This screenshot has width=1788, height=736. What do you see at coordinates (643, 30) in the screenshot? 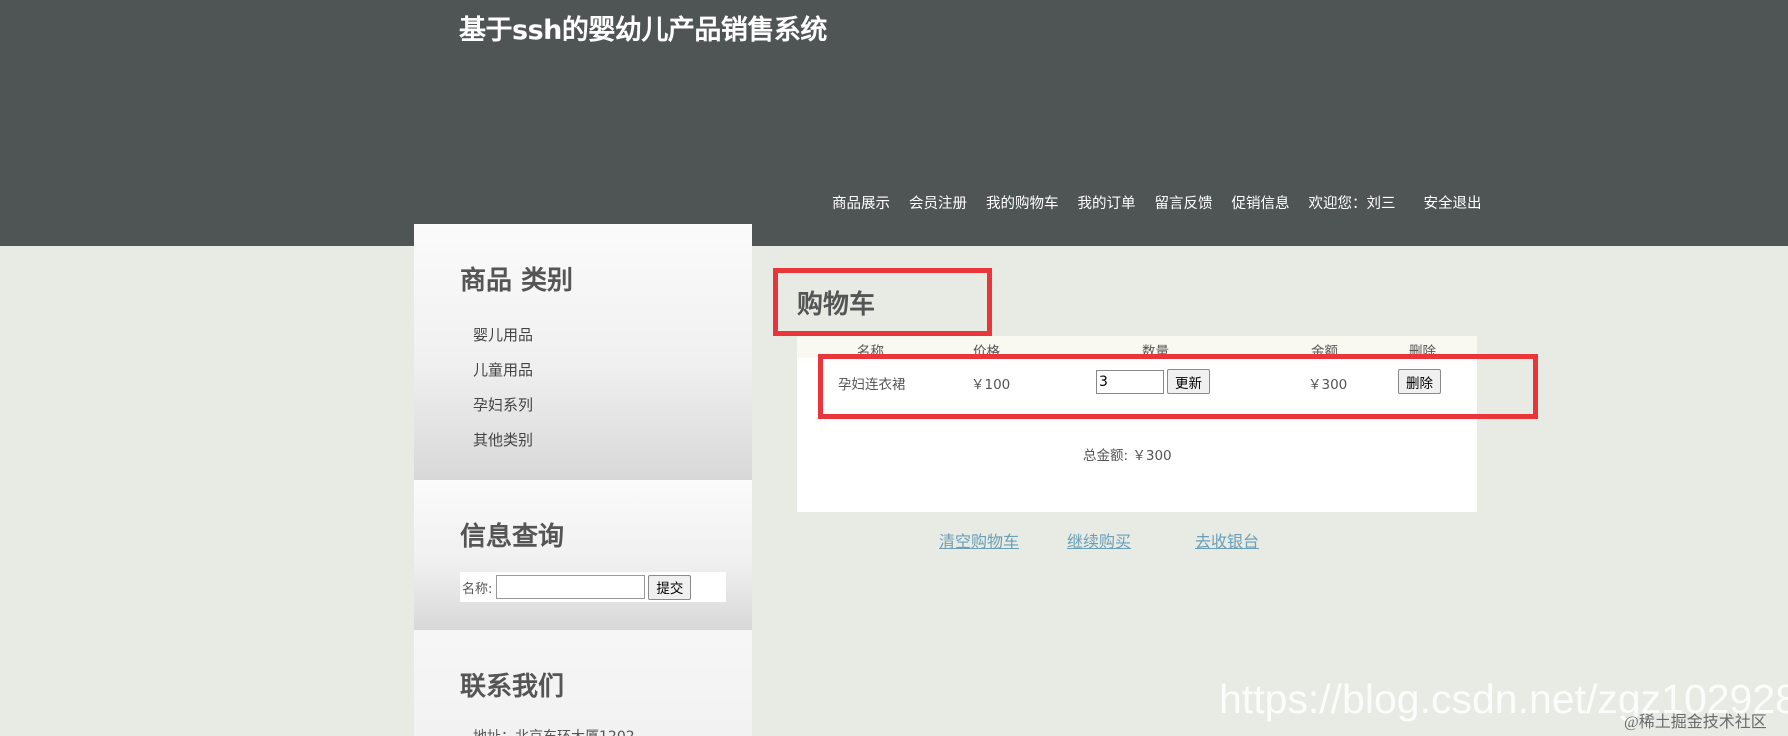
I see `site-title: 基于ssh的婴幼儿产品销售系统` at bounding box center [643, 30].